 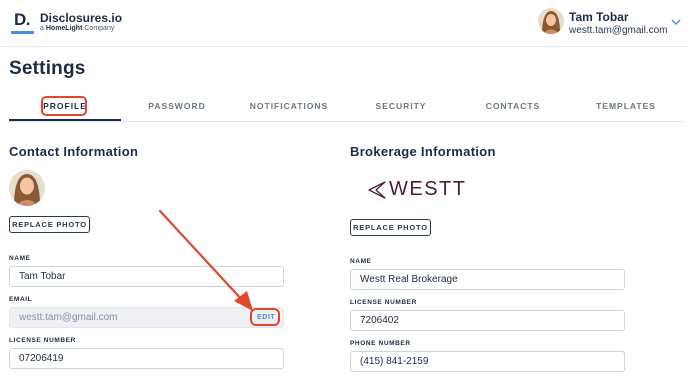 I want to click on contact-name-label: NAME, so click(x=20, y=258).